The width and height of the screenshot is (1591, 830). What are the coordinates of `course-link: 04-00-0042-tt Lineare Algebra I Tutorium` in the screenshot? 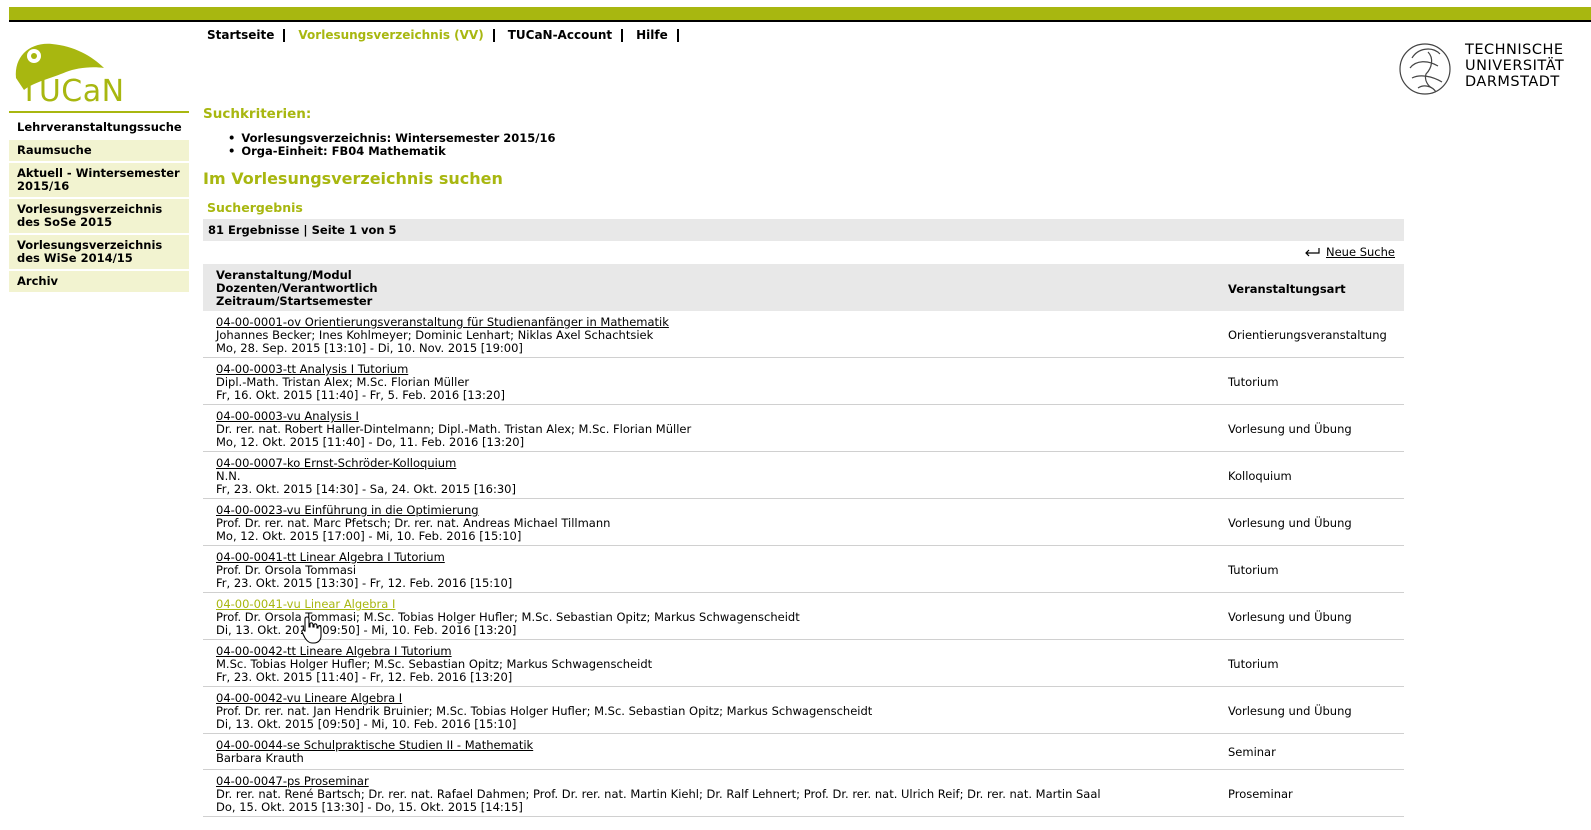 It's located at (334, 651).